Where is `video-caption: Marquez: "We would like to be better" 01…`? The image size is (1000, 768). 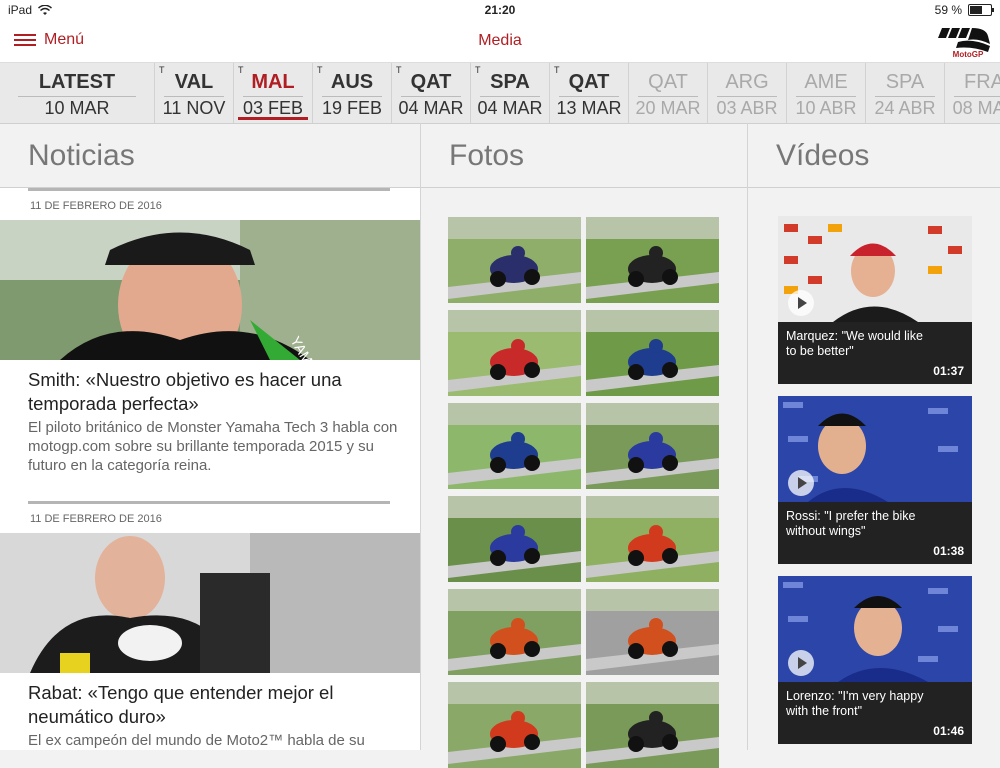 video-caption: Marquez: "We would like to be better" 01… is located at coordinates (875, 353).